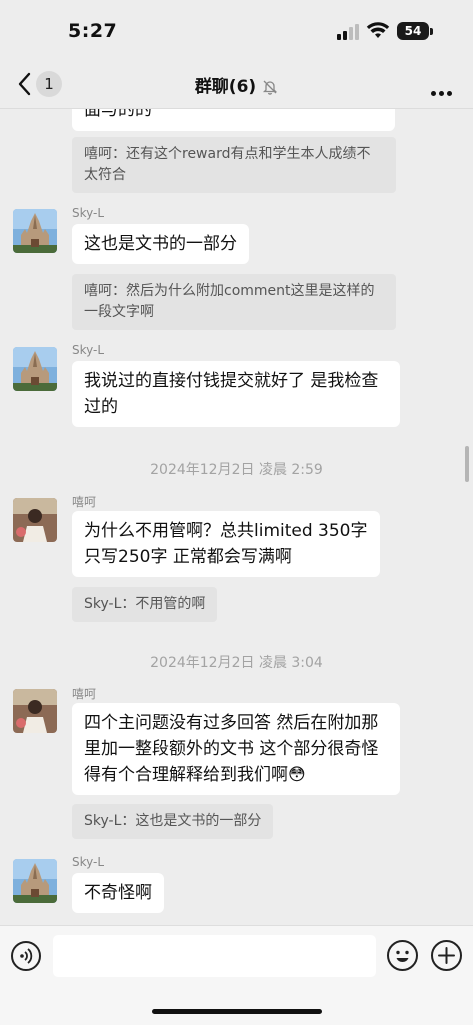 The width and height of the screenshot is (473, 1025). Describe the element at coordinates (214, 956) in the screenshot. I see `message-input` at that location.